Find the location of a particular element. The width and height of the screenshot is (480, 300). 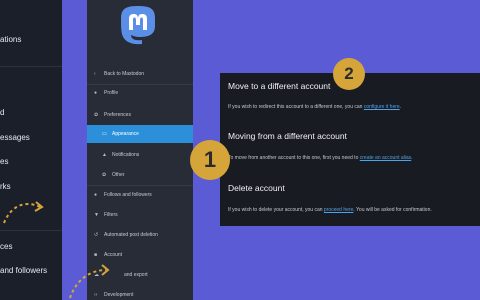

bell-icon: ▲ is located at coordinates (104, 155).